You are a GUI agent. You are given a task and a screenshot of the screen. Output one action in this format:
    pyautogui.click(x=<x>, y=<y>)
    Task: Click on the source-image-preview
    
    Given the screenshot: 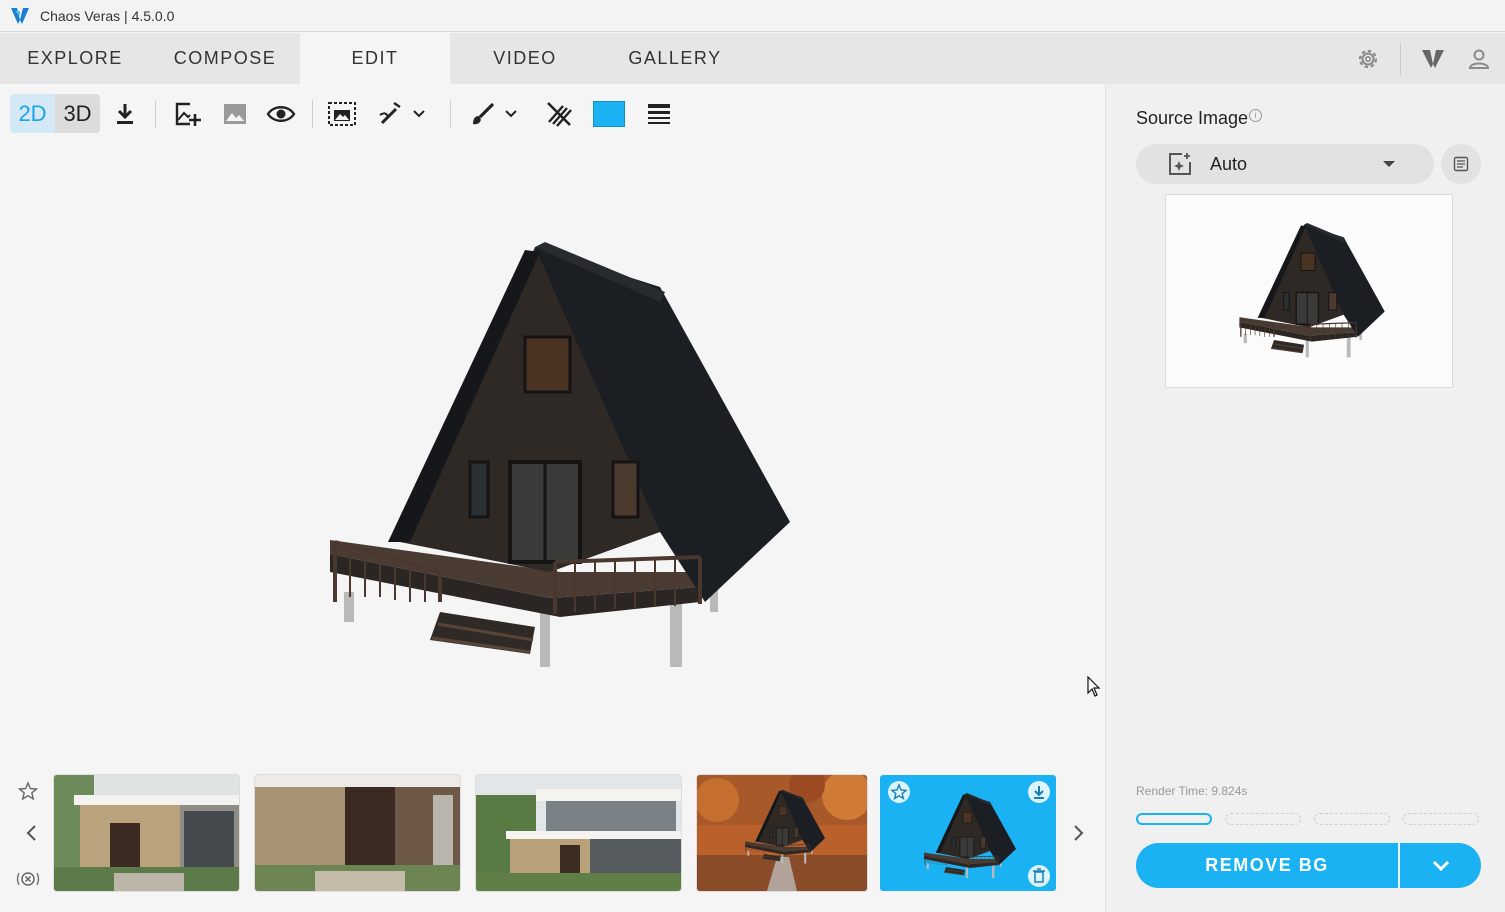 What is the action you would take?
    pyautogui.click(x=1309, y=291)
    